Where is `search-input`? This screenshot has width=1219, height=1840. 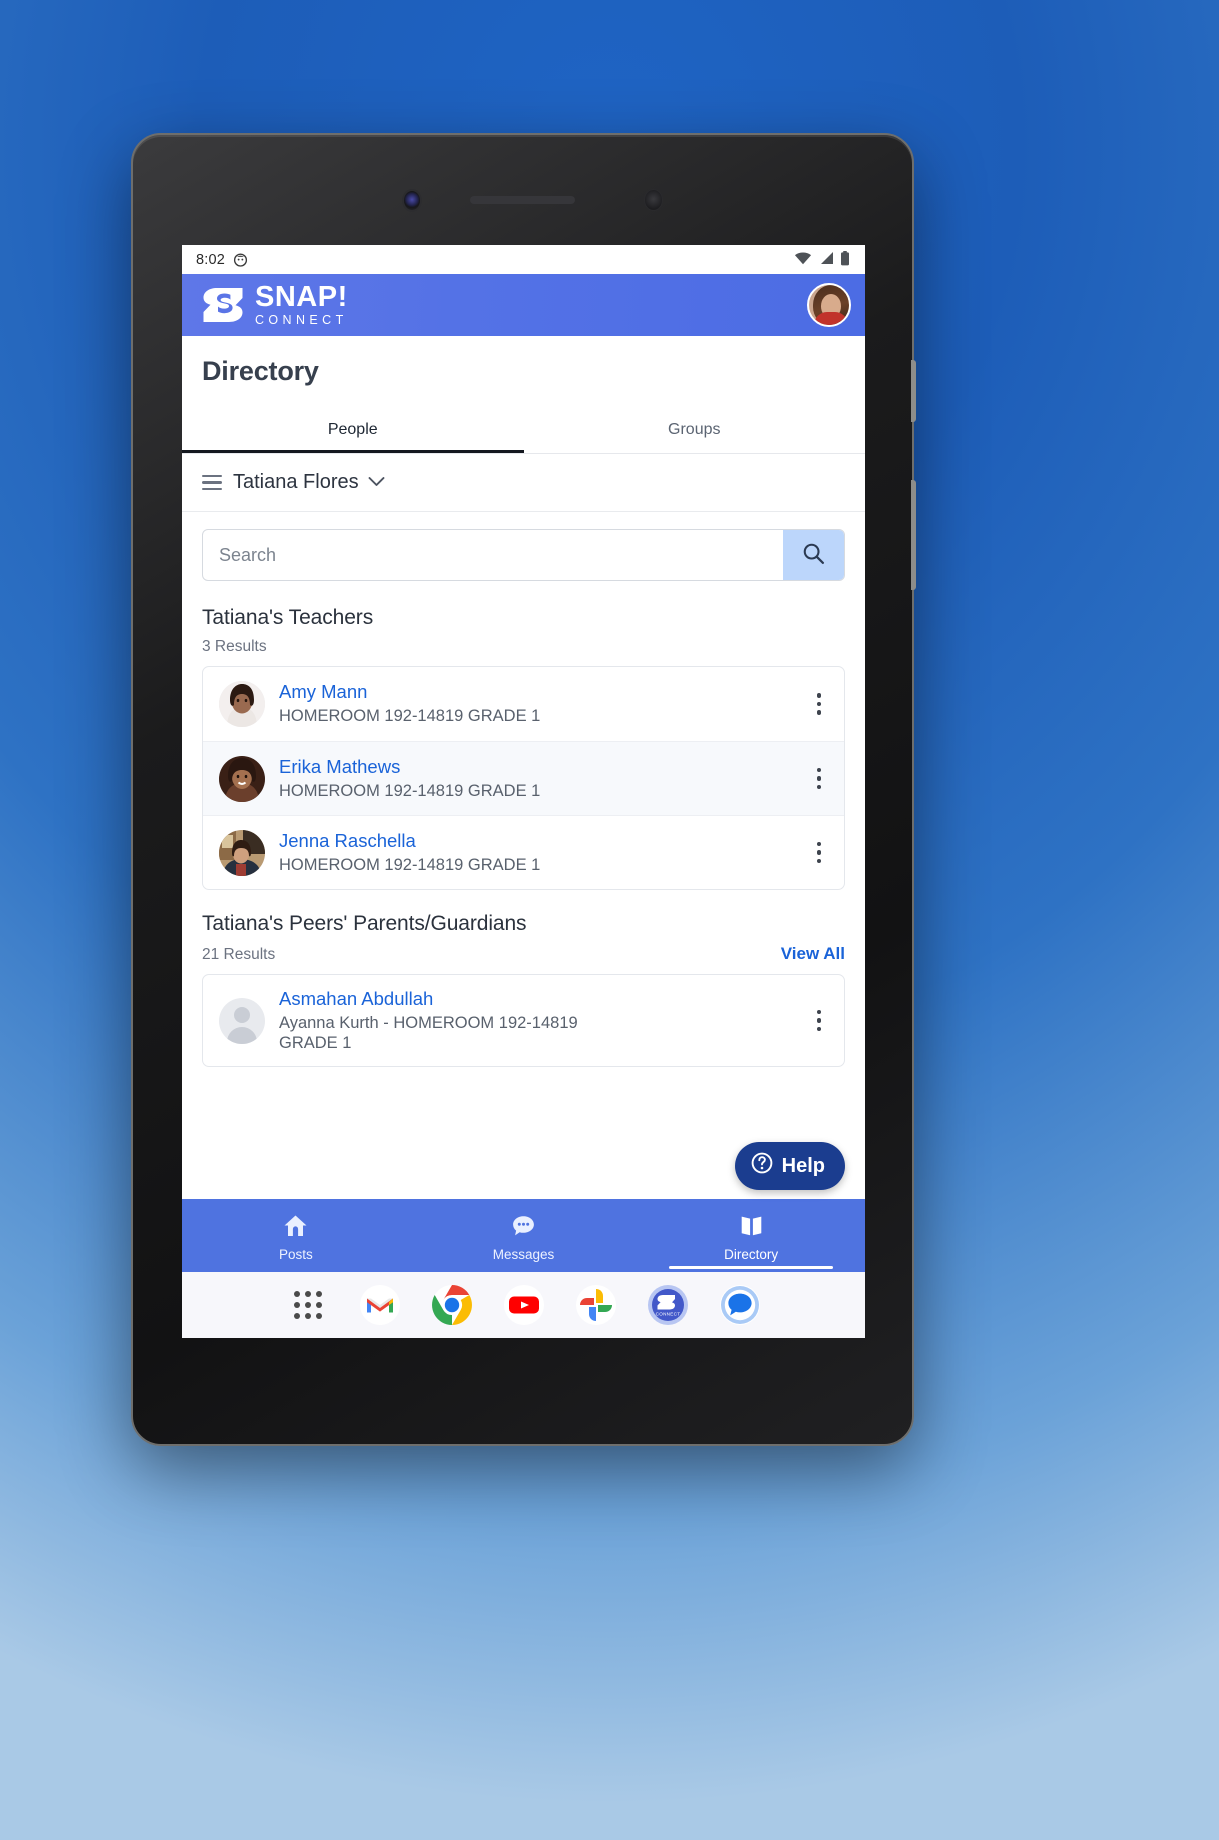 search-input is located at coordinates (493, 555).